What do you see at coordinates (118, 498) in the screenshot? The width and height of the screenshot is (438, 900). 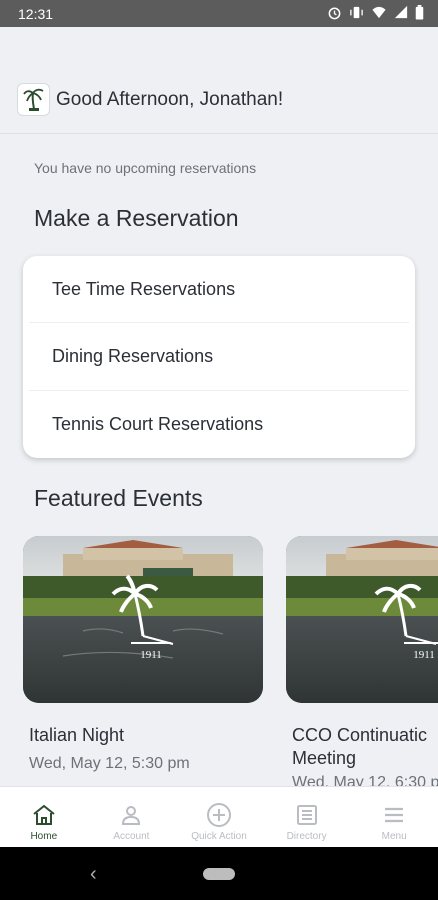 I see `featured-events-title: Featured Events` at bounding box center [118, 498].